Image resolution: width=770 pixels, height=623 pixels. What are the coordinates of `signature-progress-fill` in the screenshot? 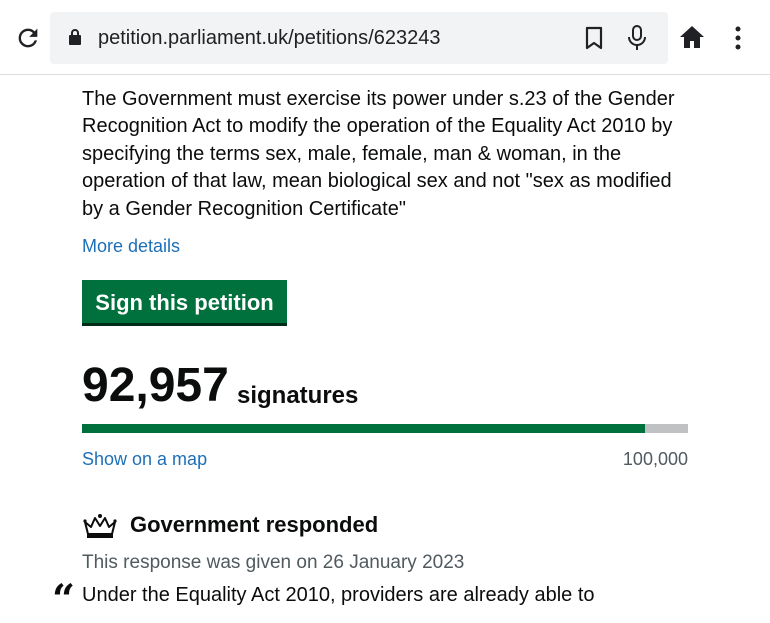 It's located at (364, 428).